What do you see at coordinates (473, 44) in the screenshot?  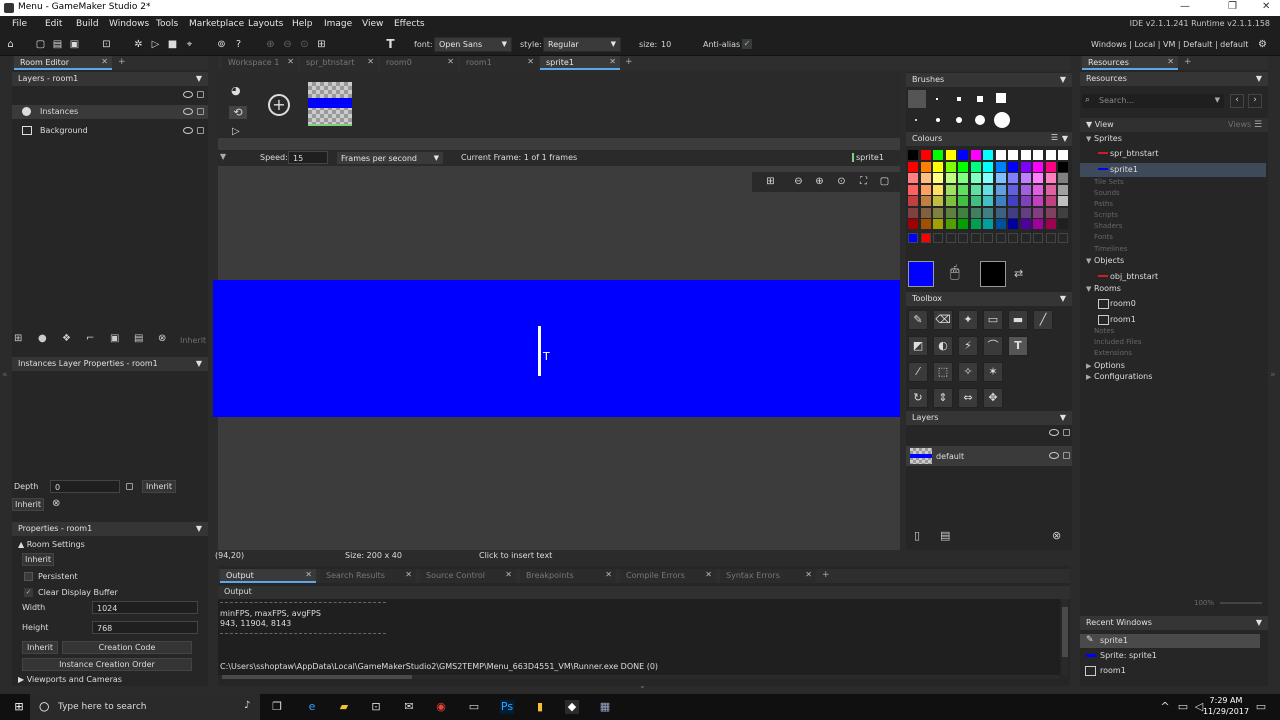 I see `font-select: Open Sans ▼` at bounding box center [473, 44].